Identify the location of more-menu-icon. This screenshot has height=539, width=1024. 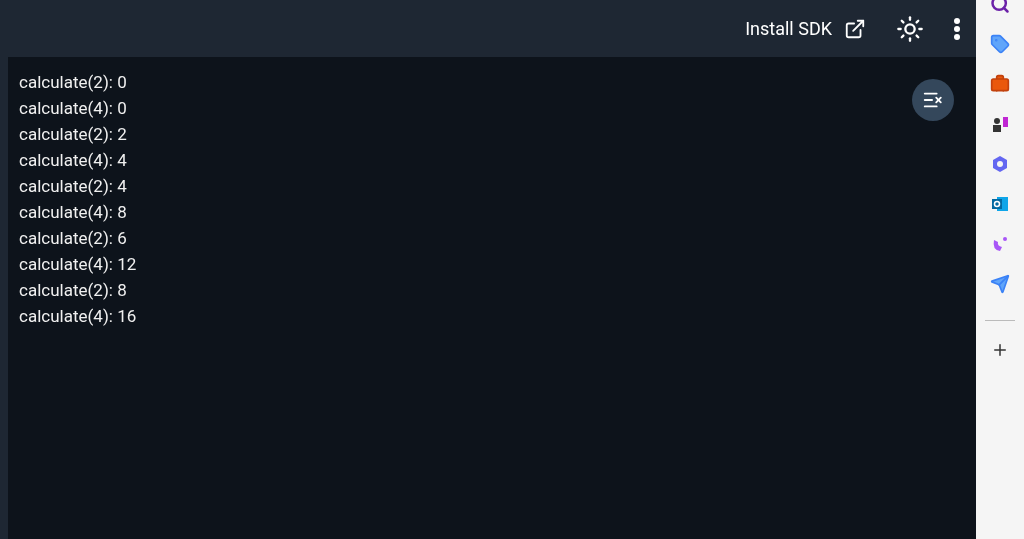
(957, 28).